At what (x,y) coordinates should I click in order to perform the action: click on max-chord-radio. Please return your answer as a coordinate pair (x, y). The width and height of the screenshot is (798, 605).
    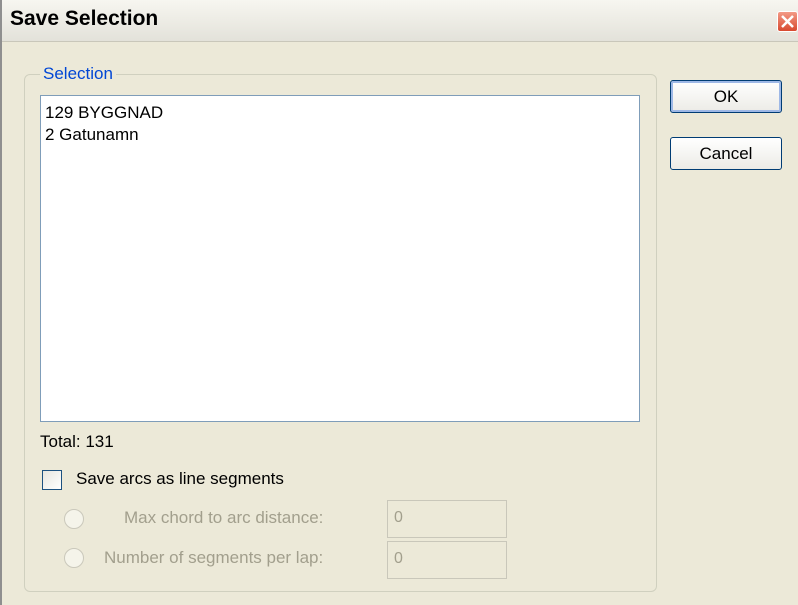
    Looking at the image, I should click on (74, 519).